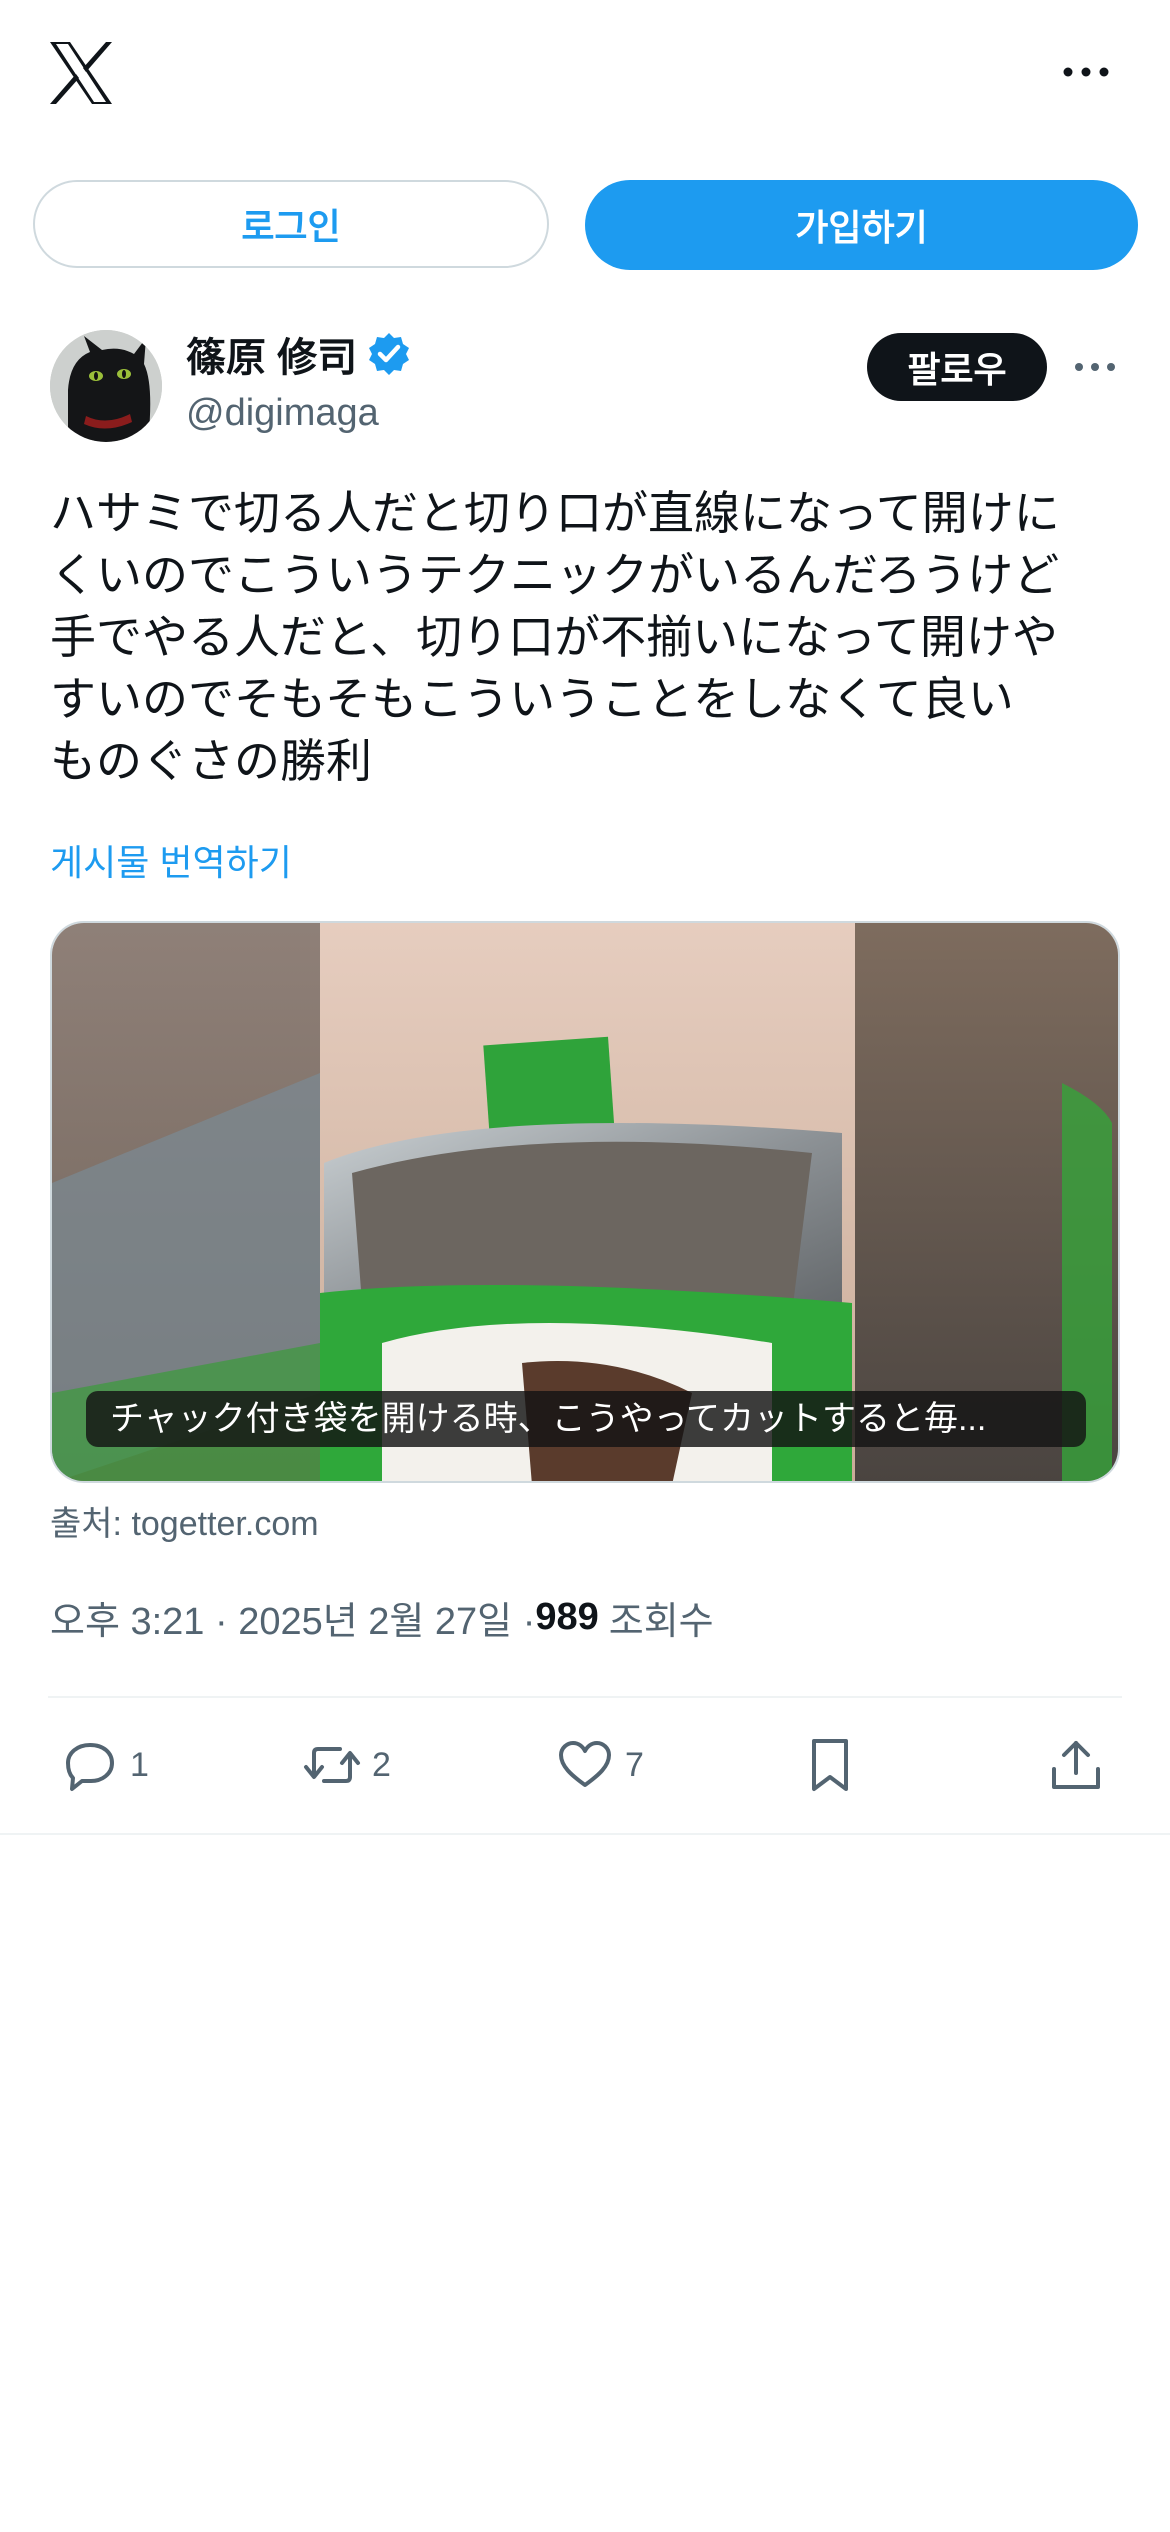 This screenshot has height=2532, width=1170. What do you see at coordinates (661, 1622) in the screenshot?
I see `views-label: 조회수` at bounding box center [661, 1622].